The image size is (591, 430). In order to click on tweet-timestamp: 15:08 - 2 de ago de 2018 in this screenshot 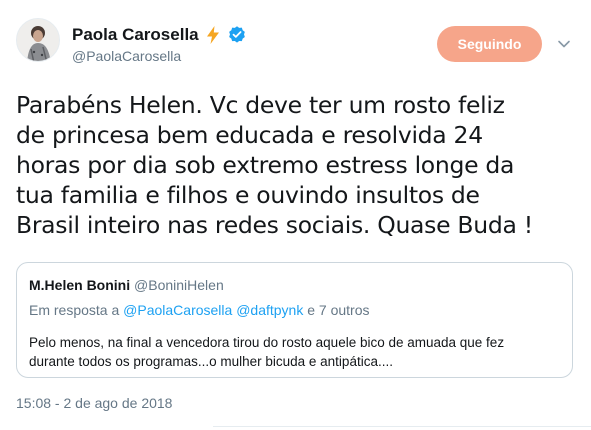, I will do `click(94, 403)`.